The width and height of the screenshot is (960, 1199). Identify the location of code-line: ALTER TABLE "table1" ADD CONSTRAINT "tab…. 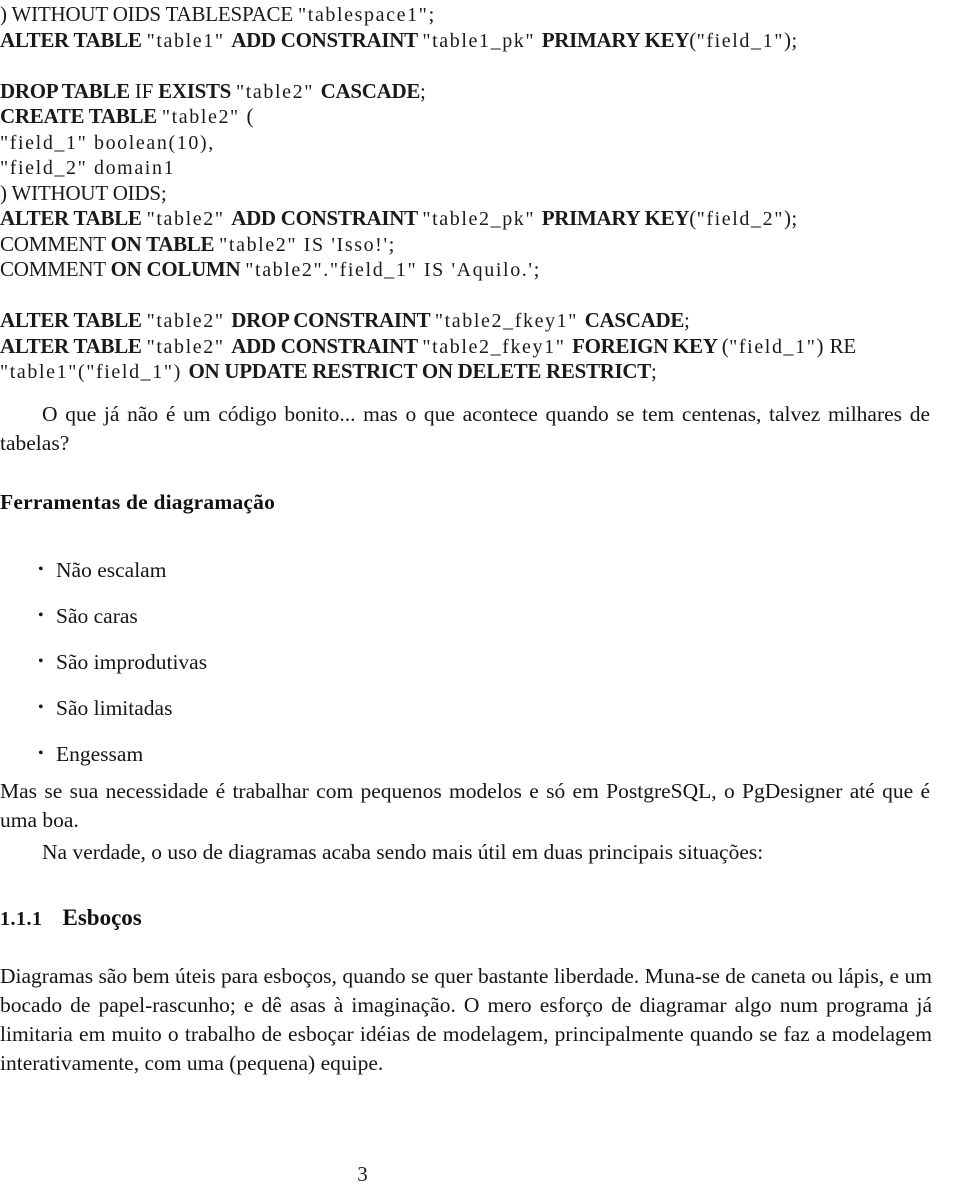
(480, 41).